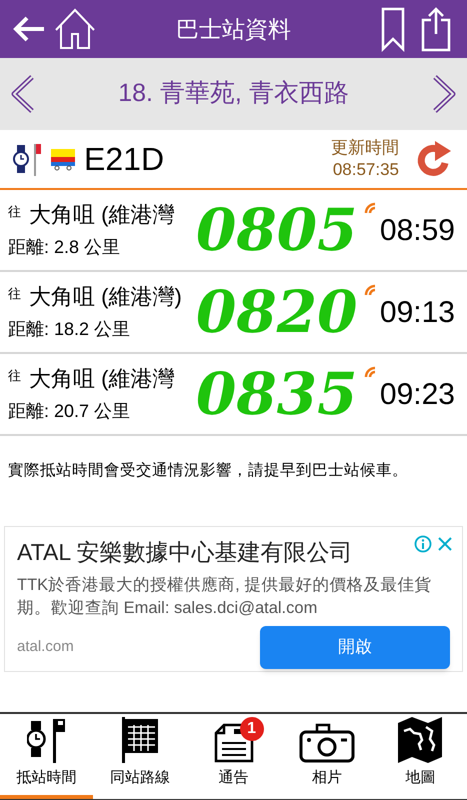 This screenshot has height=800, width=467. I want to click on notice-text: 實際抵站時間會受交通情況影響，請提早到巴士站候車。, so click(208, 471).